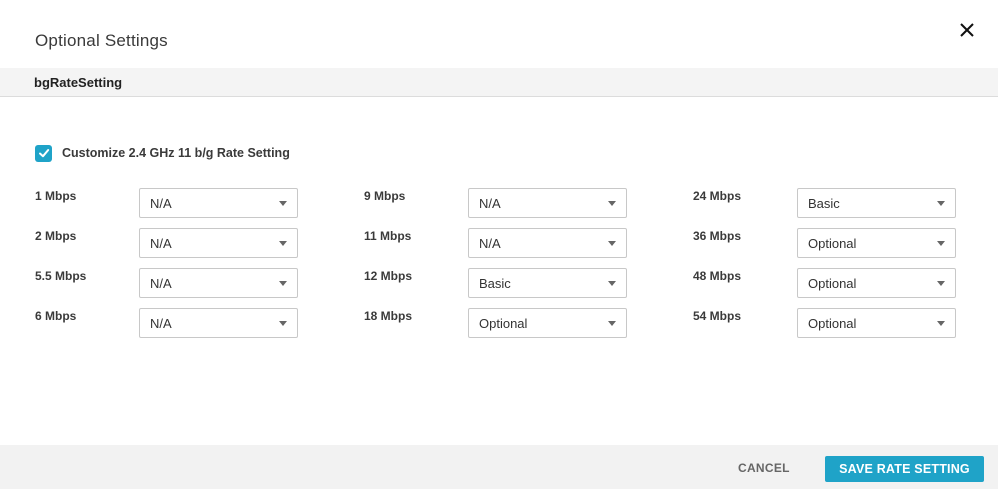 The image size is (998, 489). I want to click on section-header: bgRateSetting, so click(499, 82).